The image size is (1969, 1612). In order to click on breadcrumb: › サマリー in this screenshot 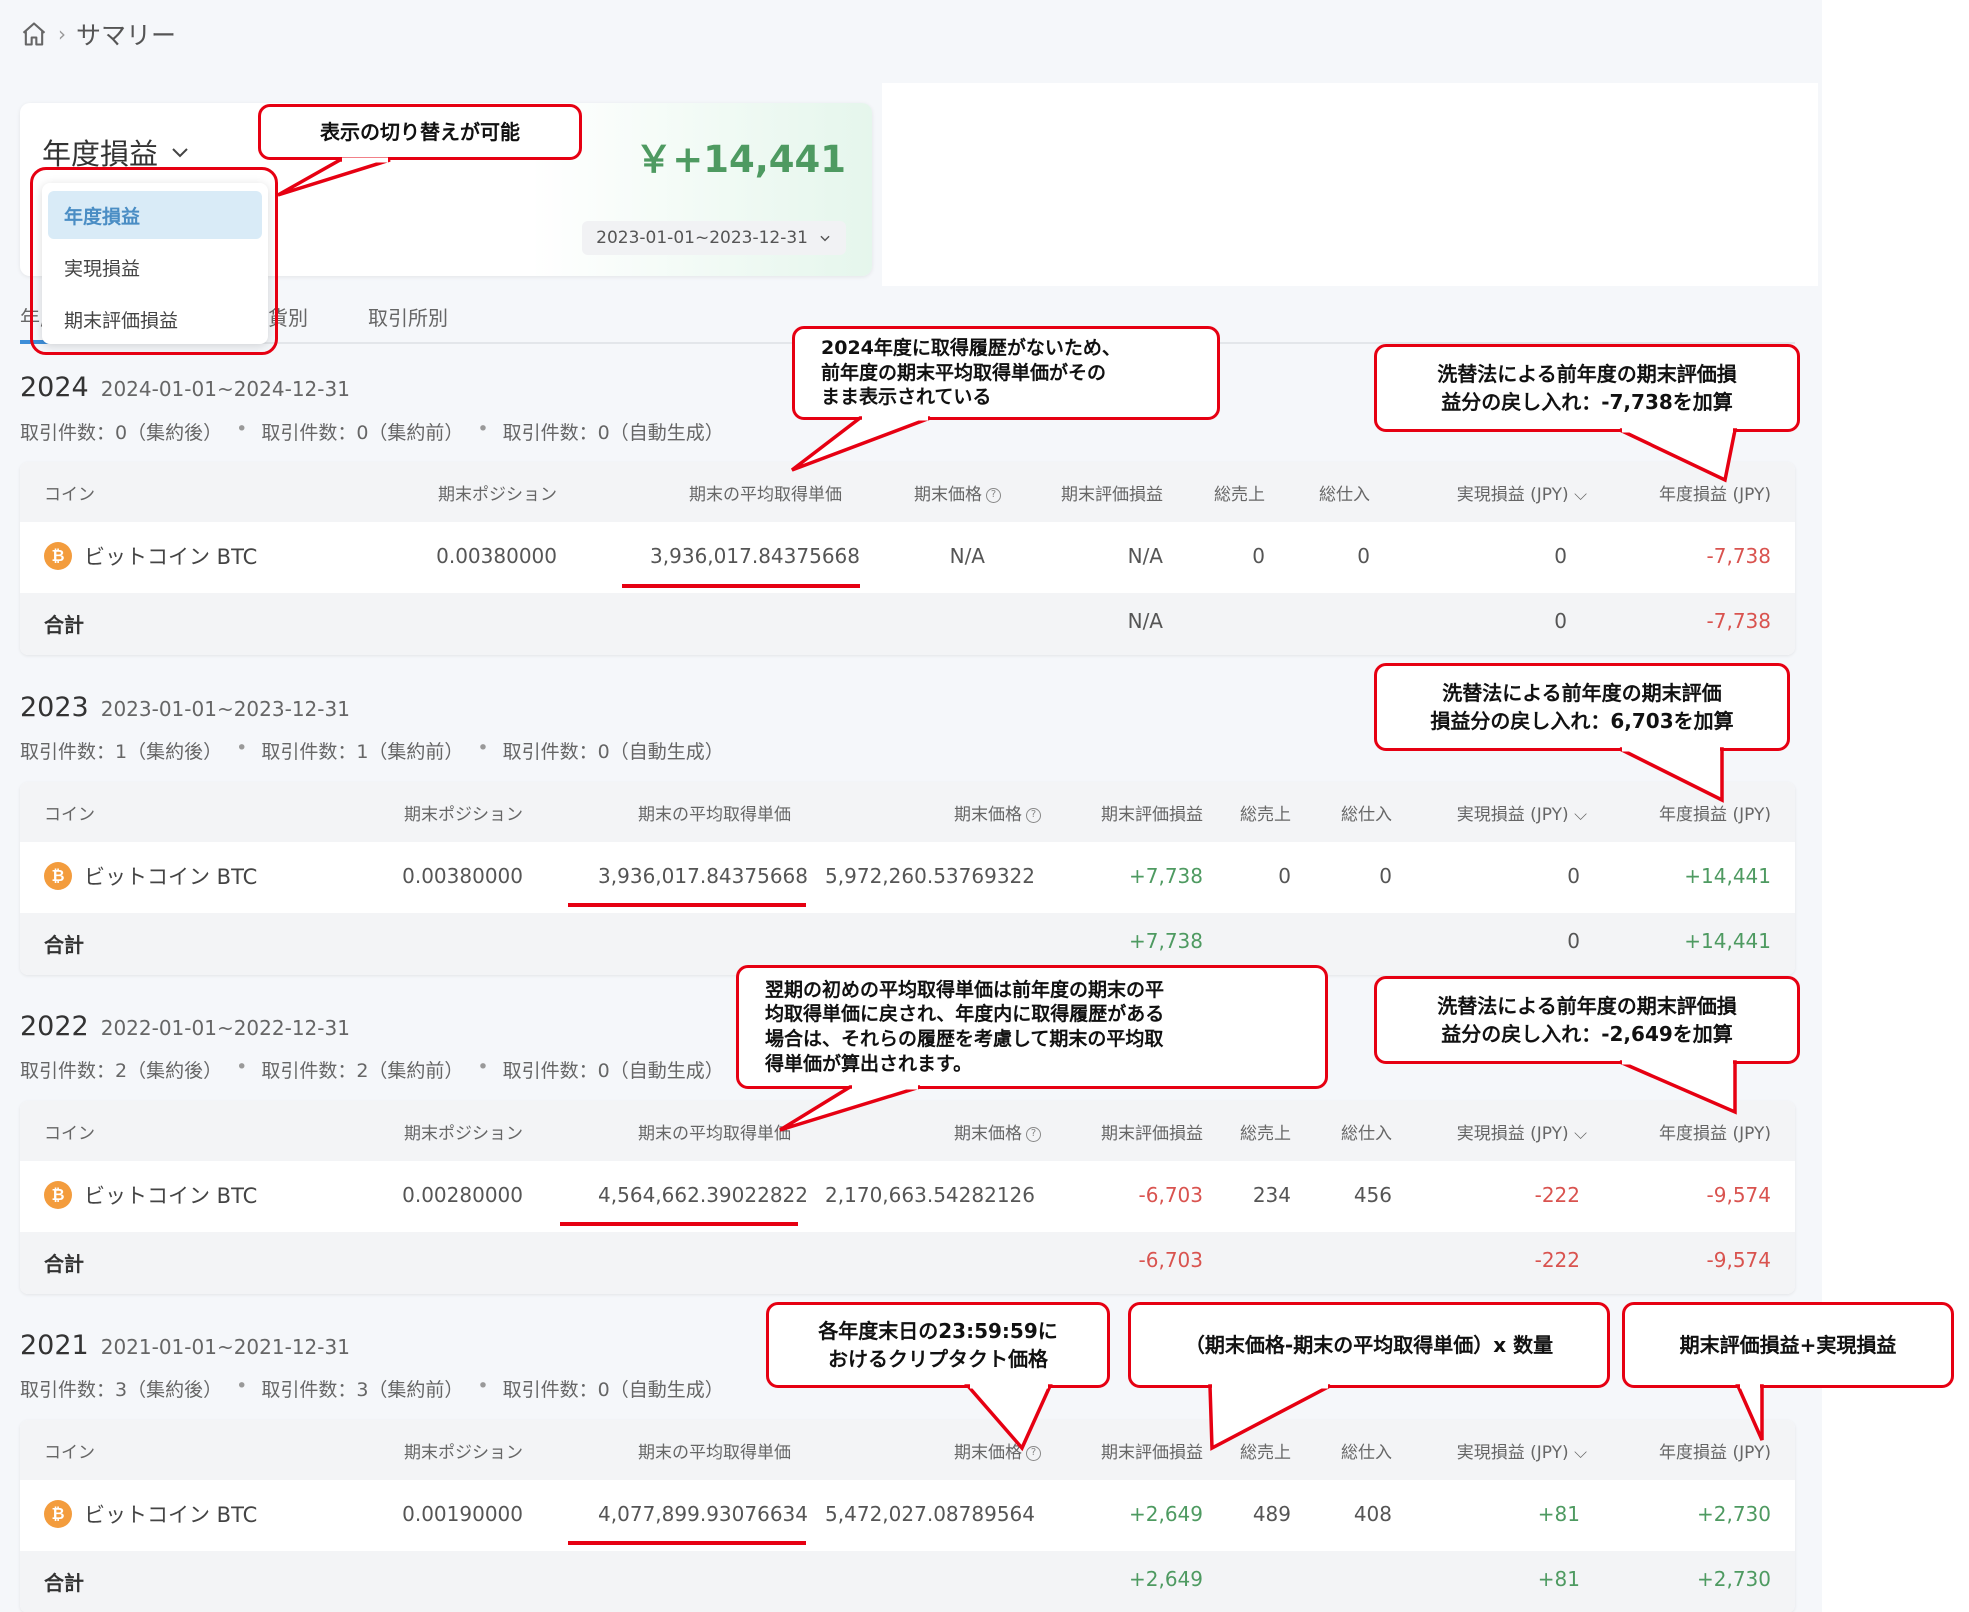, I will do `click(98, 34)`.